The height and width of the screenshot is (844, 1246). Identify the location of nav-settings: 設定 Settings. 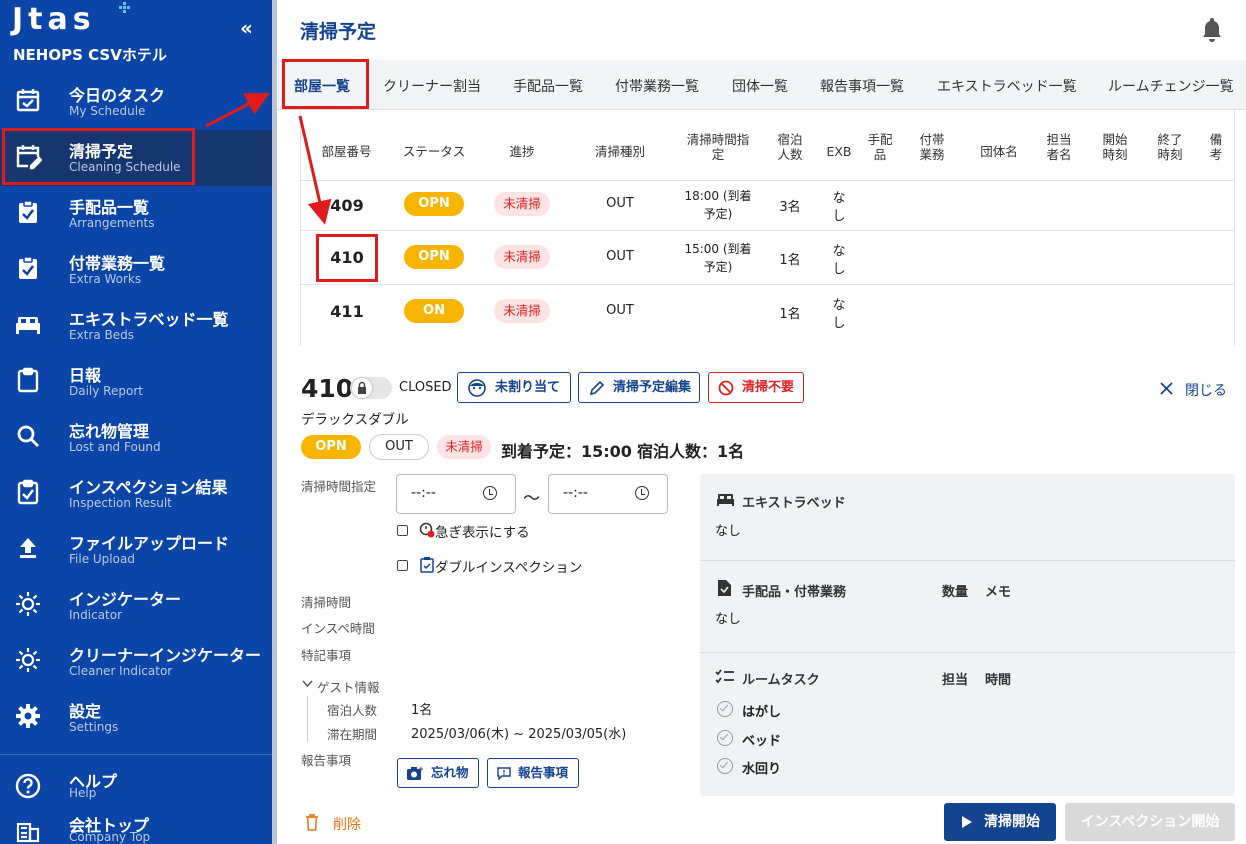
(136, 718).